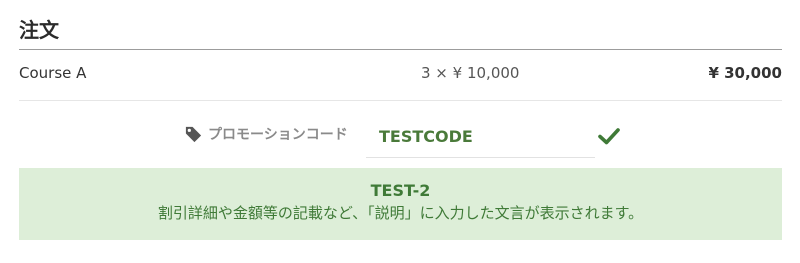  I want to click on item-name: Course A, so click(53, 73).